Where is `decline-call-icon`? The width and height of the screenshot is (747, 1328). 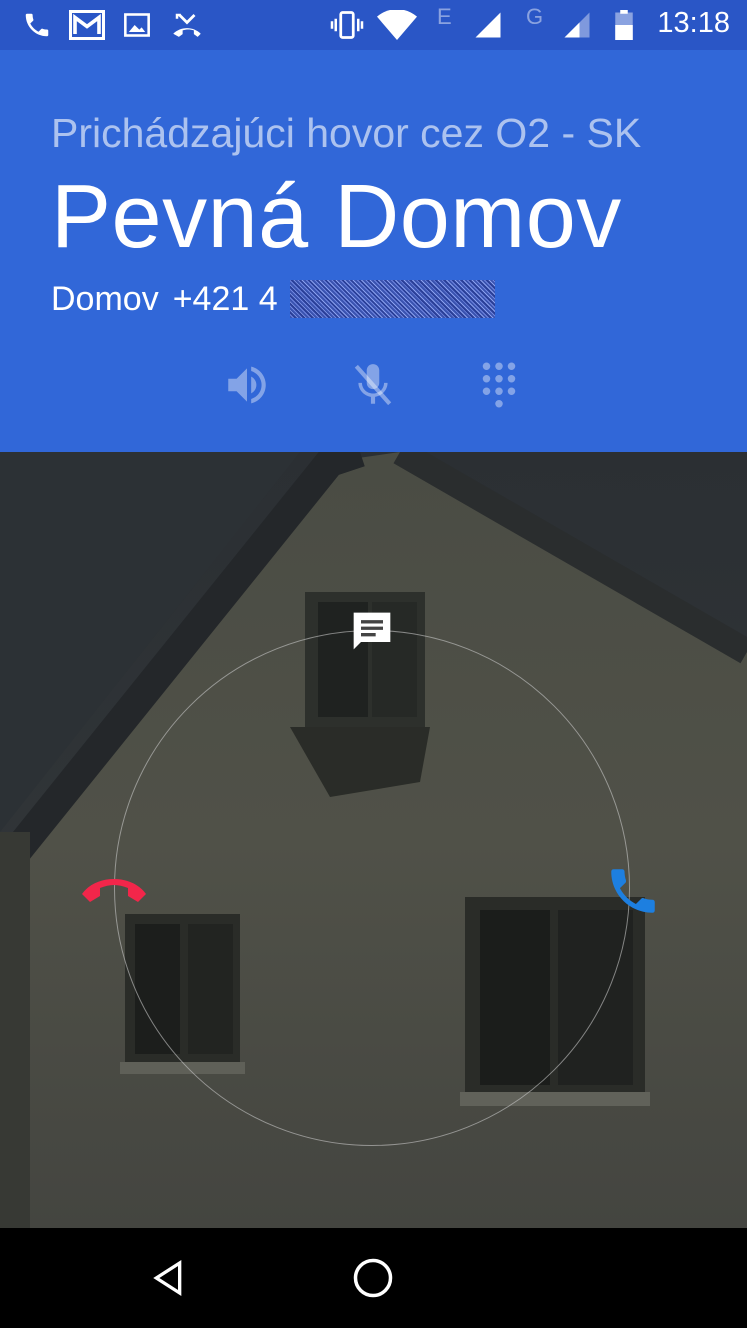
decline-call-icon is located at coordinates (114, 888).